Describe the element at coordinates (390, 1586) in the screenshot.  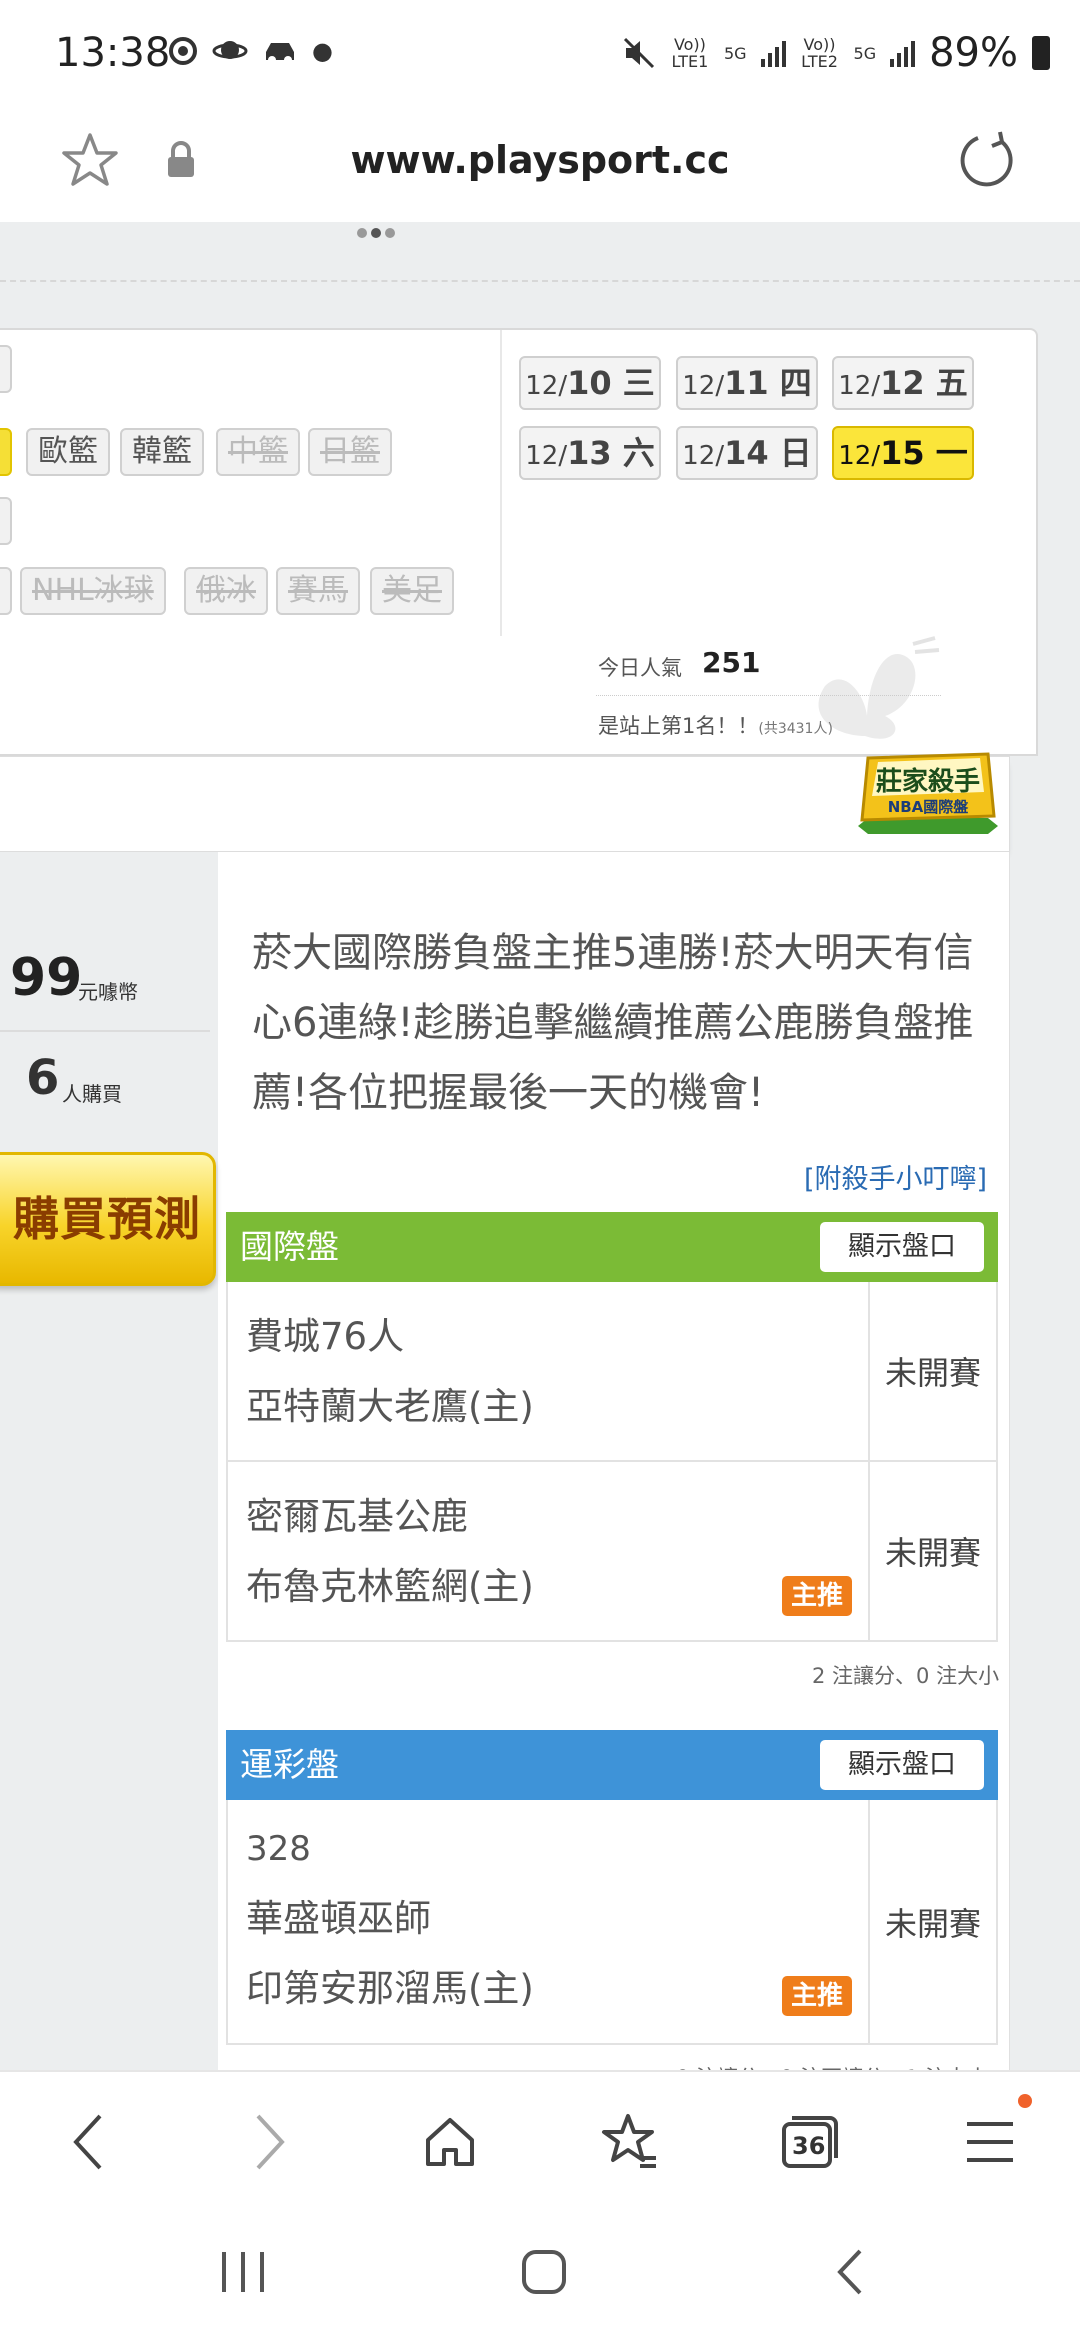
I see `home-team: 布魯克林籃網(主)` at that location.